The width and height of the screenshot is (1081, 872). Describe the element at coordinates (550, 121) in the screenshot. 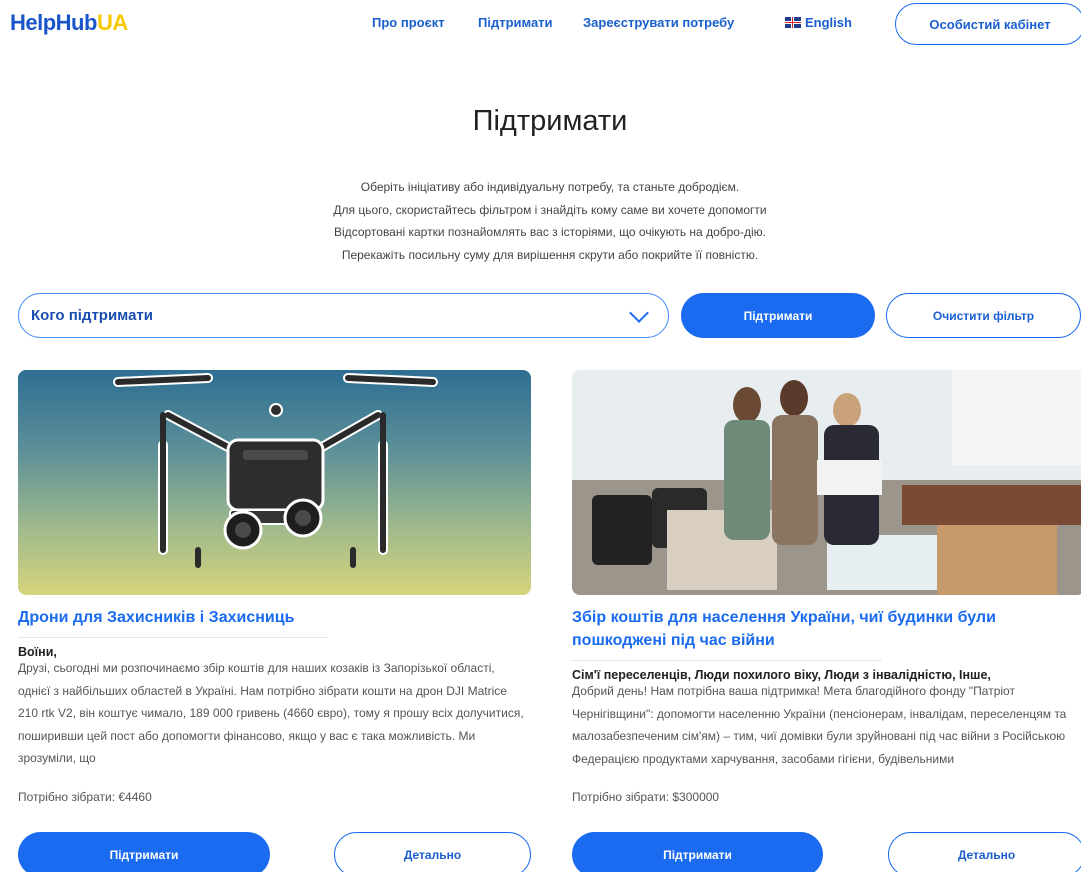

I see `page-title: Підтримати` at that location.